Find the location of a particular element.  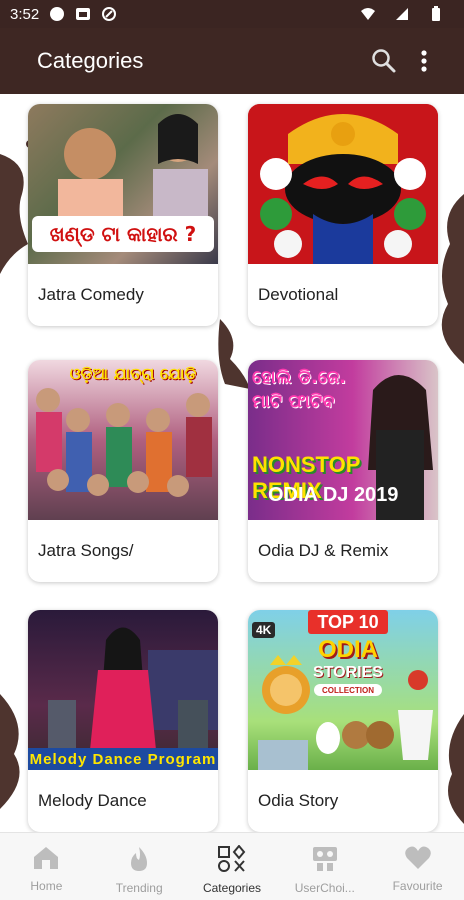

status-bar: 3:52 is located at coordinates (232, 14).